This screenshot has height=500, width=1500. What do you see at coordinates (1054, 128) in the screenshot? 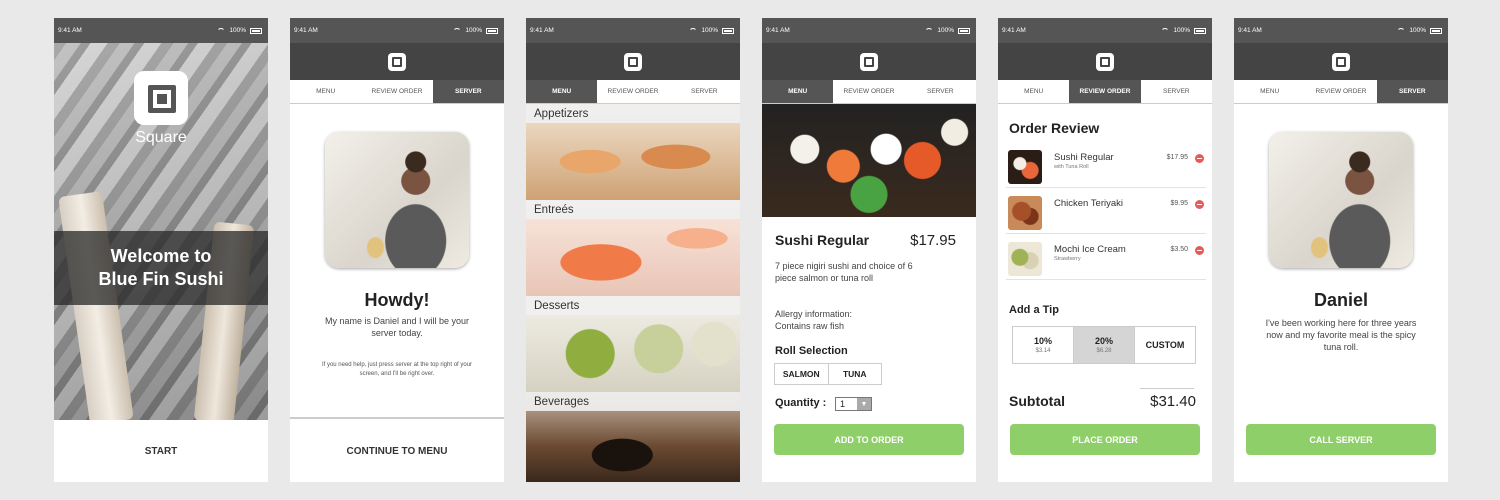
I see `order-review-title: Order Review` at bounding box center [1054, 128].